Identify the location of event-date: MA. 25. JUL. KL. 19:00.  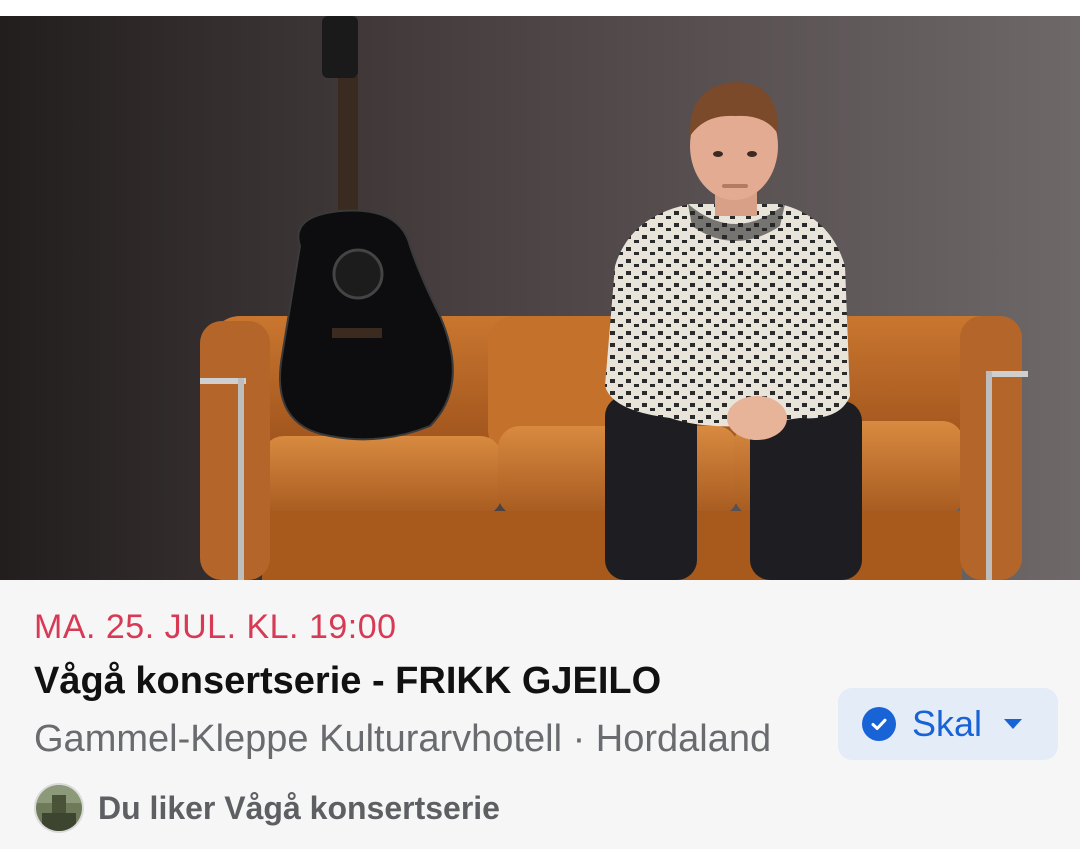
(215, 627).